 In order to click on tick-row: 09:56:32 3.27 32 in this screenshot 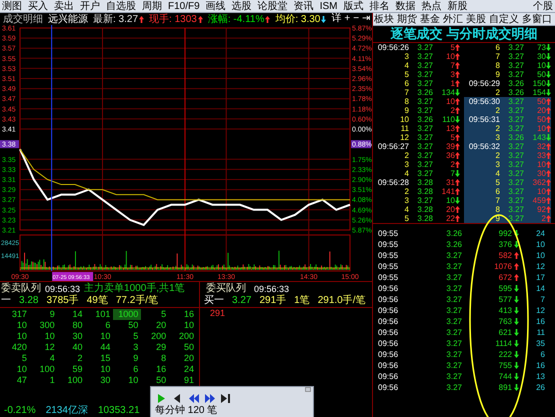, I will do `click(507, 146)`.